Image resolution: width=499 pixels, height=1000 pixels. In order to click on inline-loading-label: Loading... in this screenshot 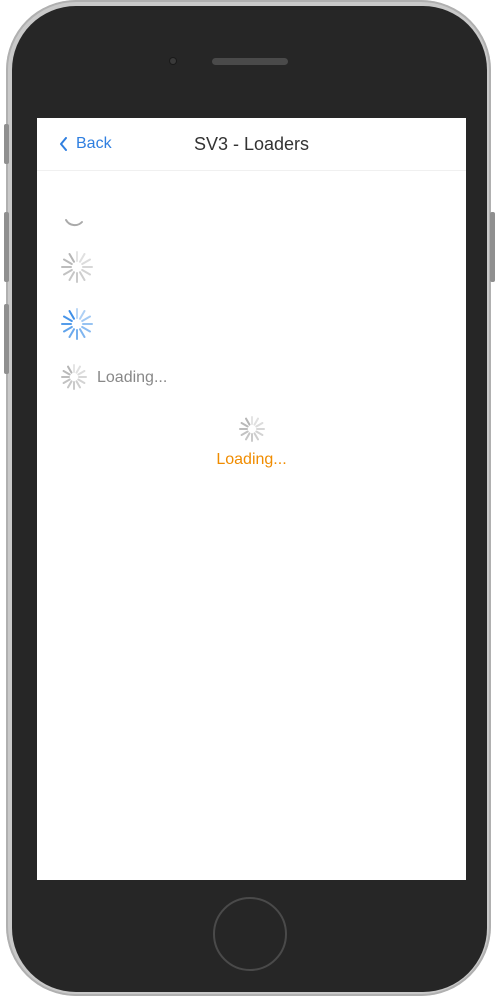, I will do `click(132, 377)`.